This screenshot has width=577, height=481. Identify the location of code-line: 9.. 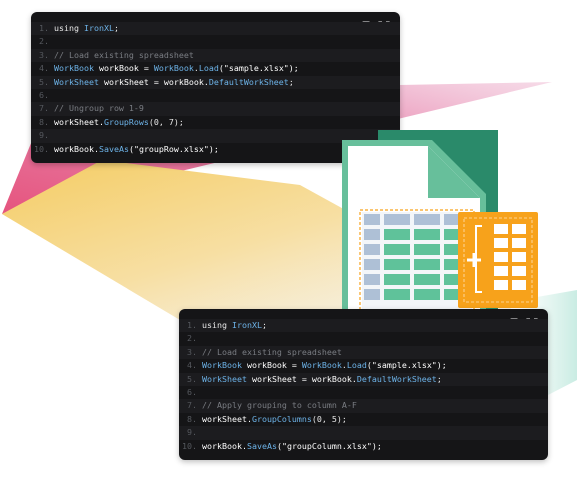
(363, 433).